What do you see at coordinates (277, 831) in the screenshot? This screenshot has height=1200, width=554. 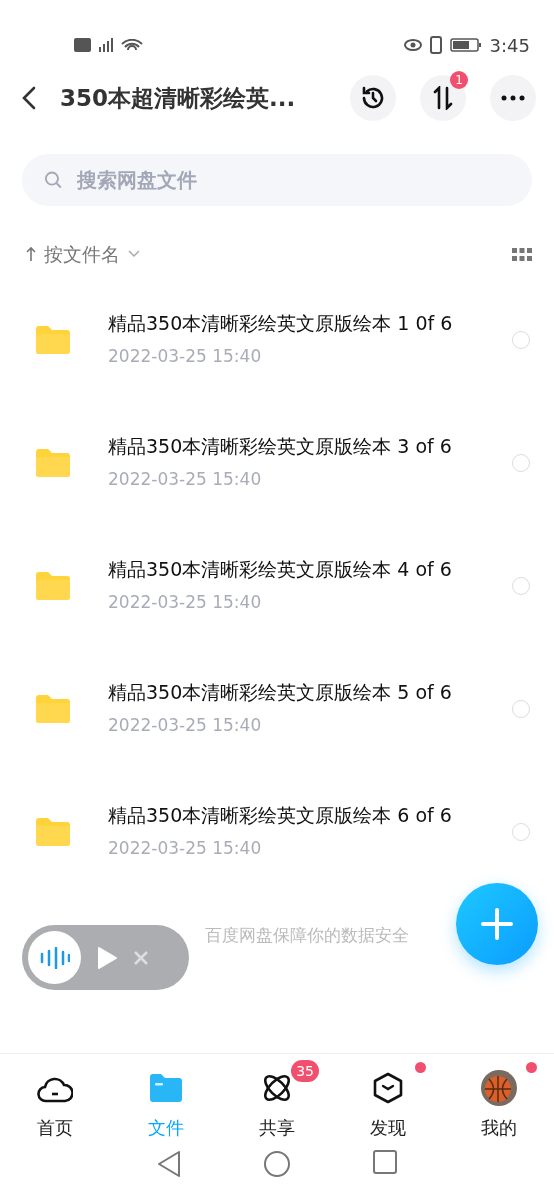 I see `file-row: 精品350本清晰彩绘英文原版绘本 6 of 6 2022-03-25 15:40` at bounding box center [277, 831].